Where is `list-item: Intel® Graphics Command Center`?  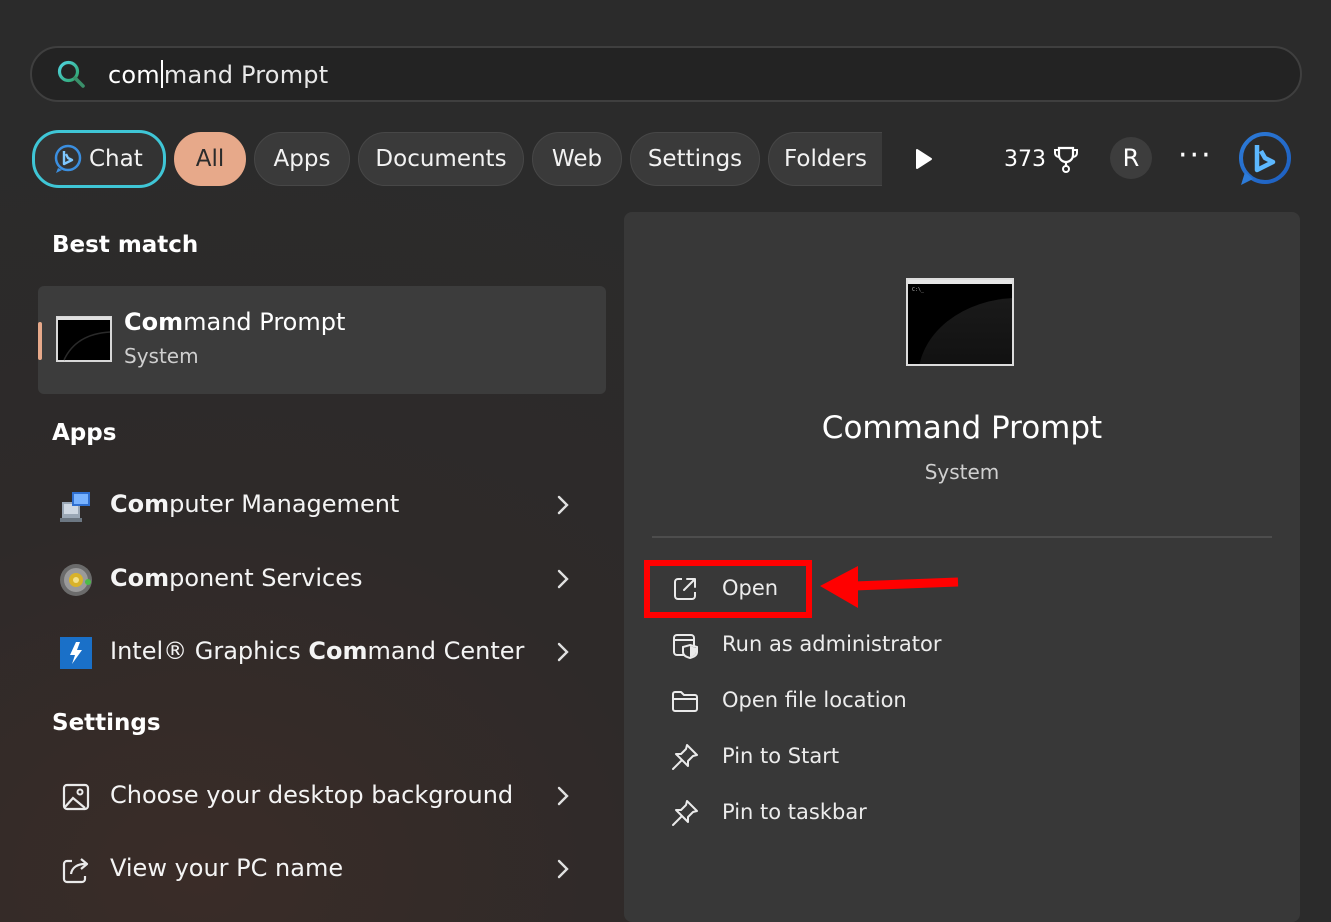
list-item: Intel® Graphics Command Center is located at coordinates (322, 652).